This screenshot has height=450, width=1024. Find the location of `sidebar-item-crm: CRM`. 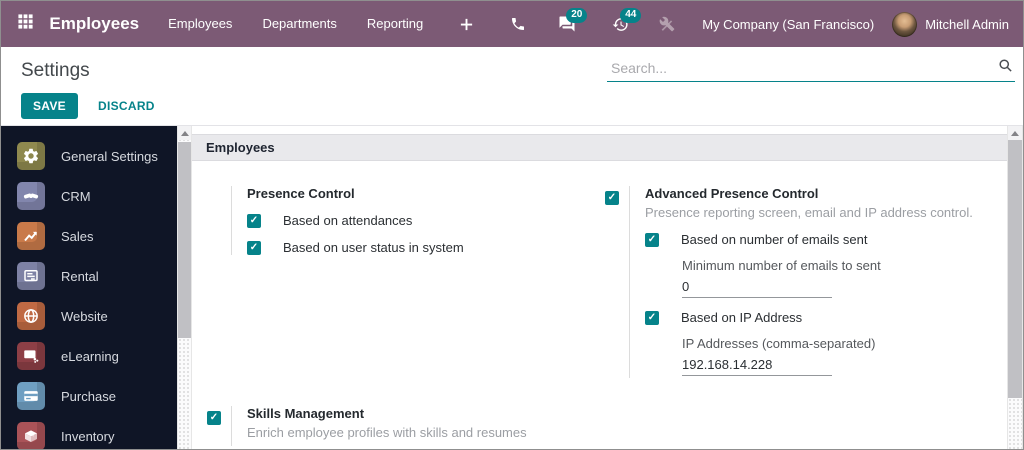

sidebar-item-crm: CRM is located at coordinates (89, 196).